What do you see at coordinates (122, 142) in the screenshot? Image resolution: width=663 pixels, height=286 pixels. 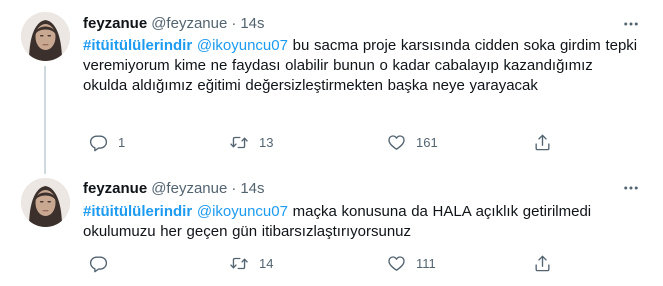 I see `reply-count: 1` at bounding box center [122, 142].